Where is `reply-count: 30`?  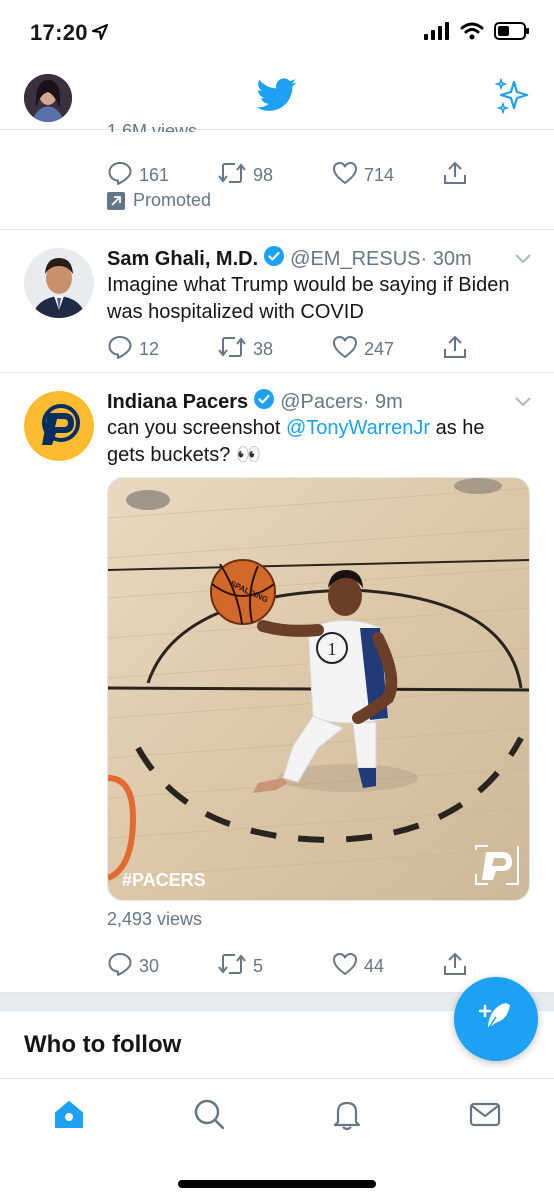
reply-count: 30 is located at coordinates (149, 966).